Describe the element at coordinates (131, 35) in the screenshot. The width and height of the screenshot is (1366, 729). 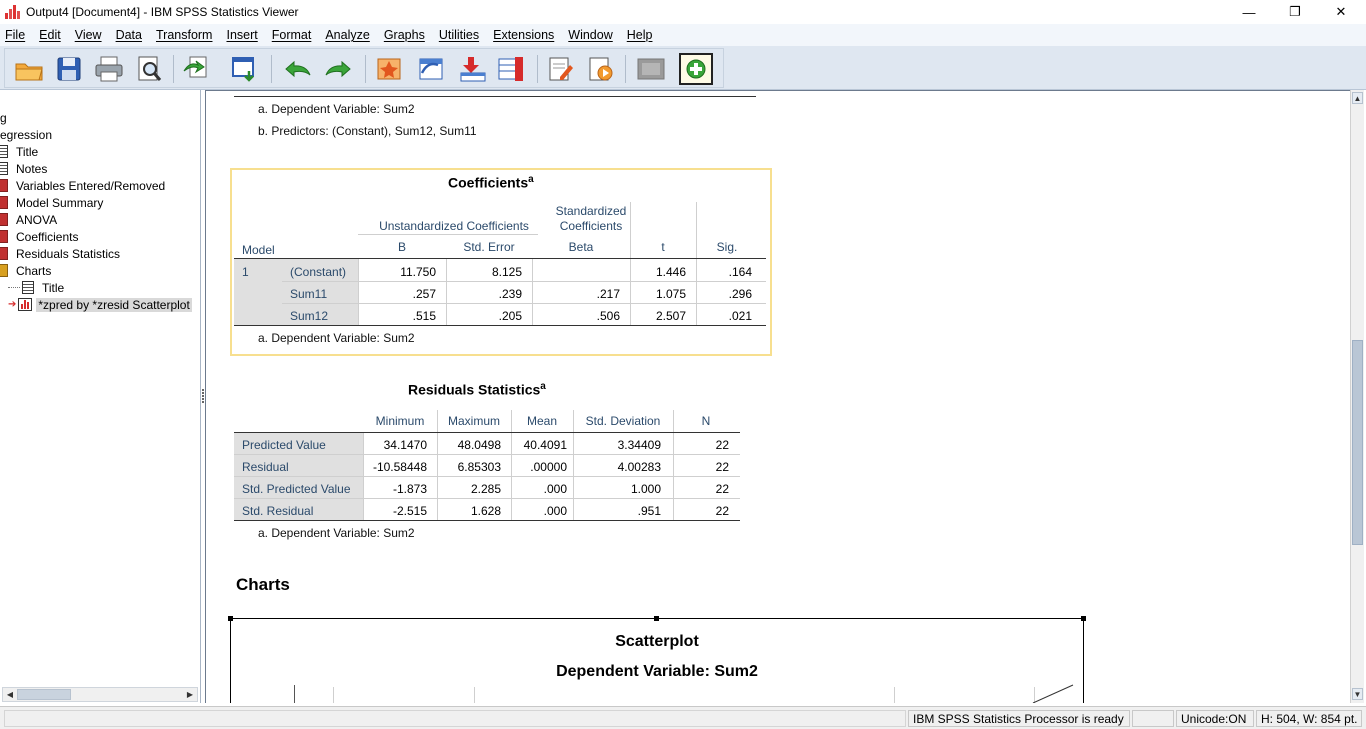
I see `menu-data: Data` at that location.